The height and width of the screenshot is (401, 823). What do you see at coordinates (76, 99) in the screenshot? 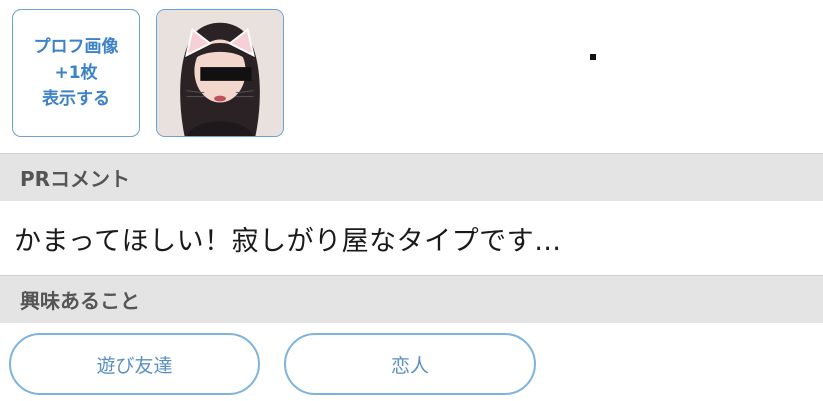
I see `more-photos-line-3: 表示する` at bounding box center [76, 99].